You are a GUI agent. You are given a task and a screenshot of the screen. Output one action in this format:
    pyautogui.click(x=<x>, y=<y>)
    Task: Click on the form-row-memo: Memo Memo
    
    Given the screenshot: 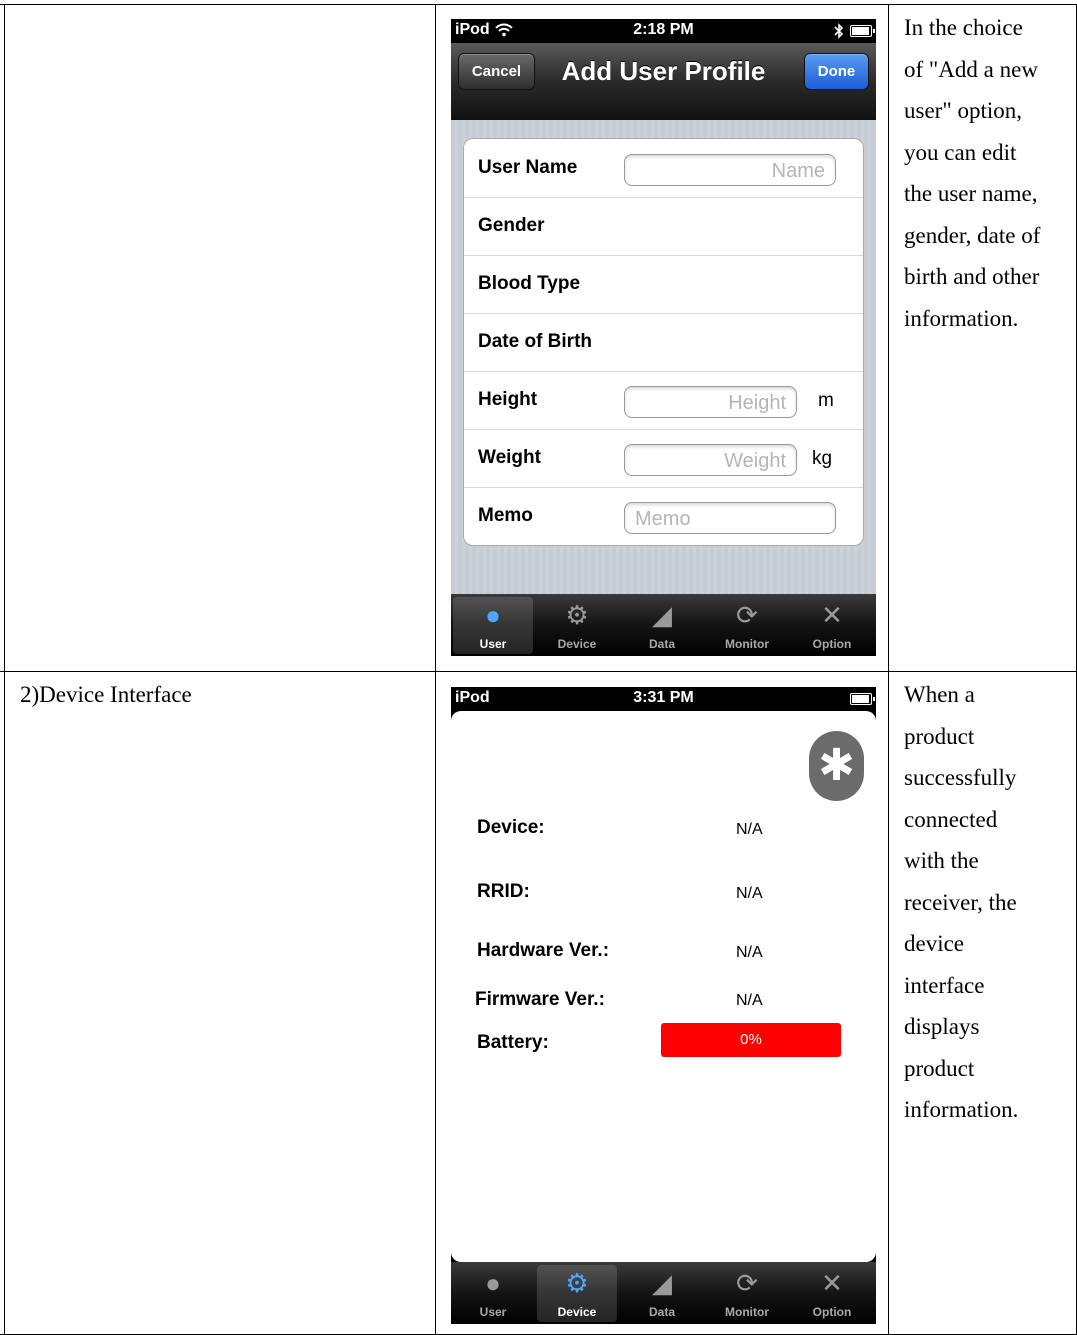 What is the action you would take?
    pyautogui.click(x=663, y=516)
    